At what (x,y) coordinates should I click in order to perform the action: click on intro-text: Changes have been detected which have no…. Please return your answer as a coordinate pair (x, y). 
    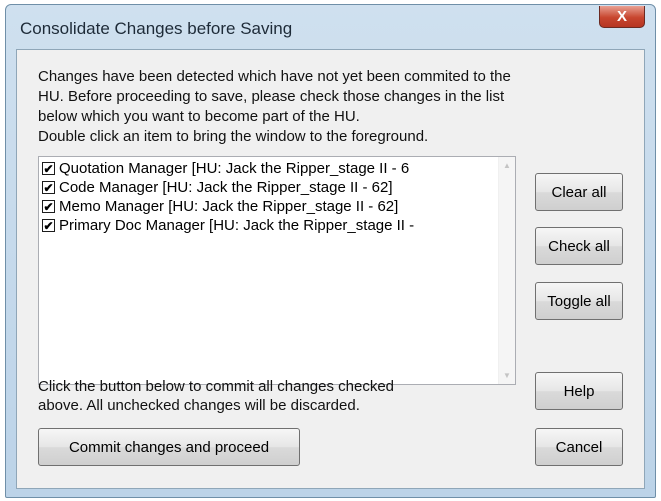
    Looking at the image, I should click on (334, 107).